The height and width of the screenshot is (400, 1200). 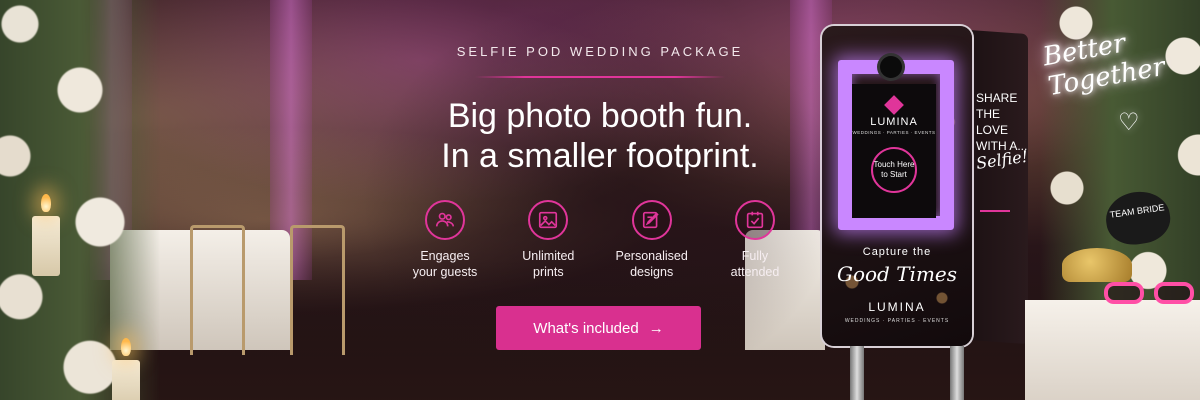 I want to click on feature-label: Engages your guests, so click(x=445, y=264).